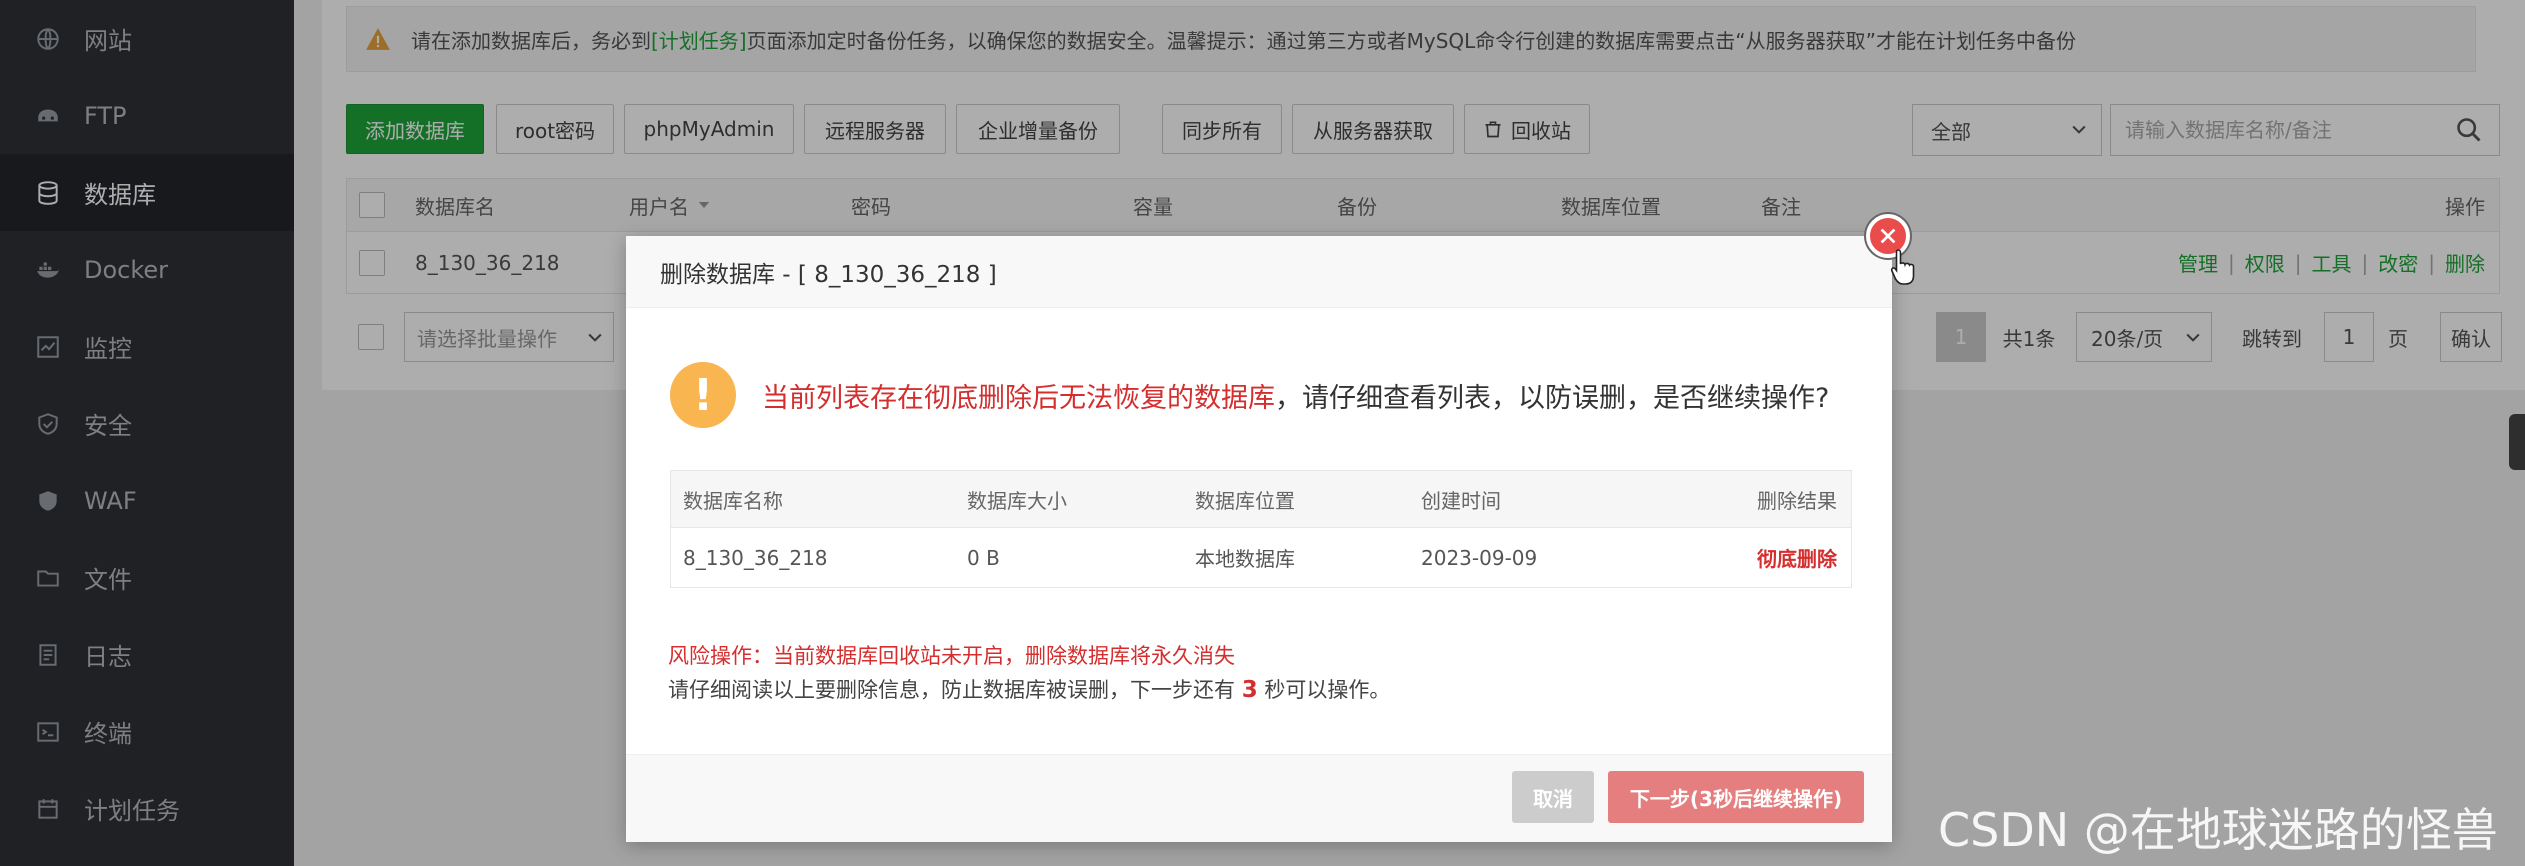  What do you see at coordinates (1249, 690) in the screenshot?
I see `countdown-value: 3` at bounding box center [1249, 690].